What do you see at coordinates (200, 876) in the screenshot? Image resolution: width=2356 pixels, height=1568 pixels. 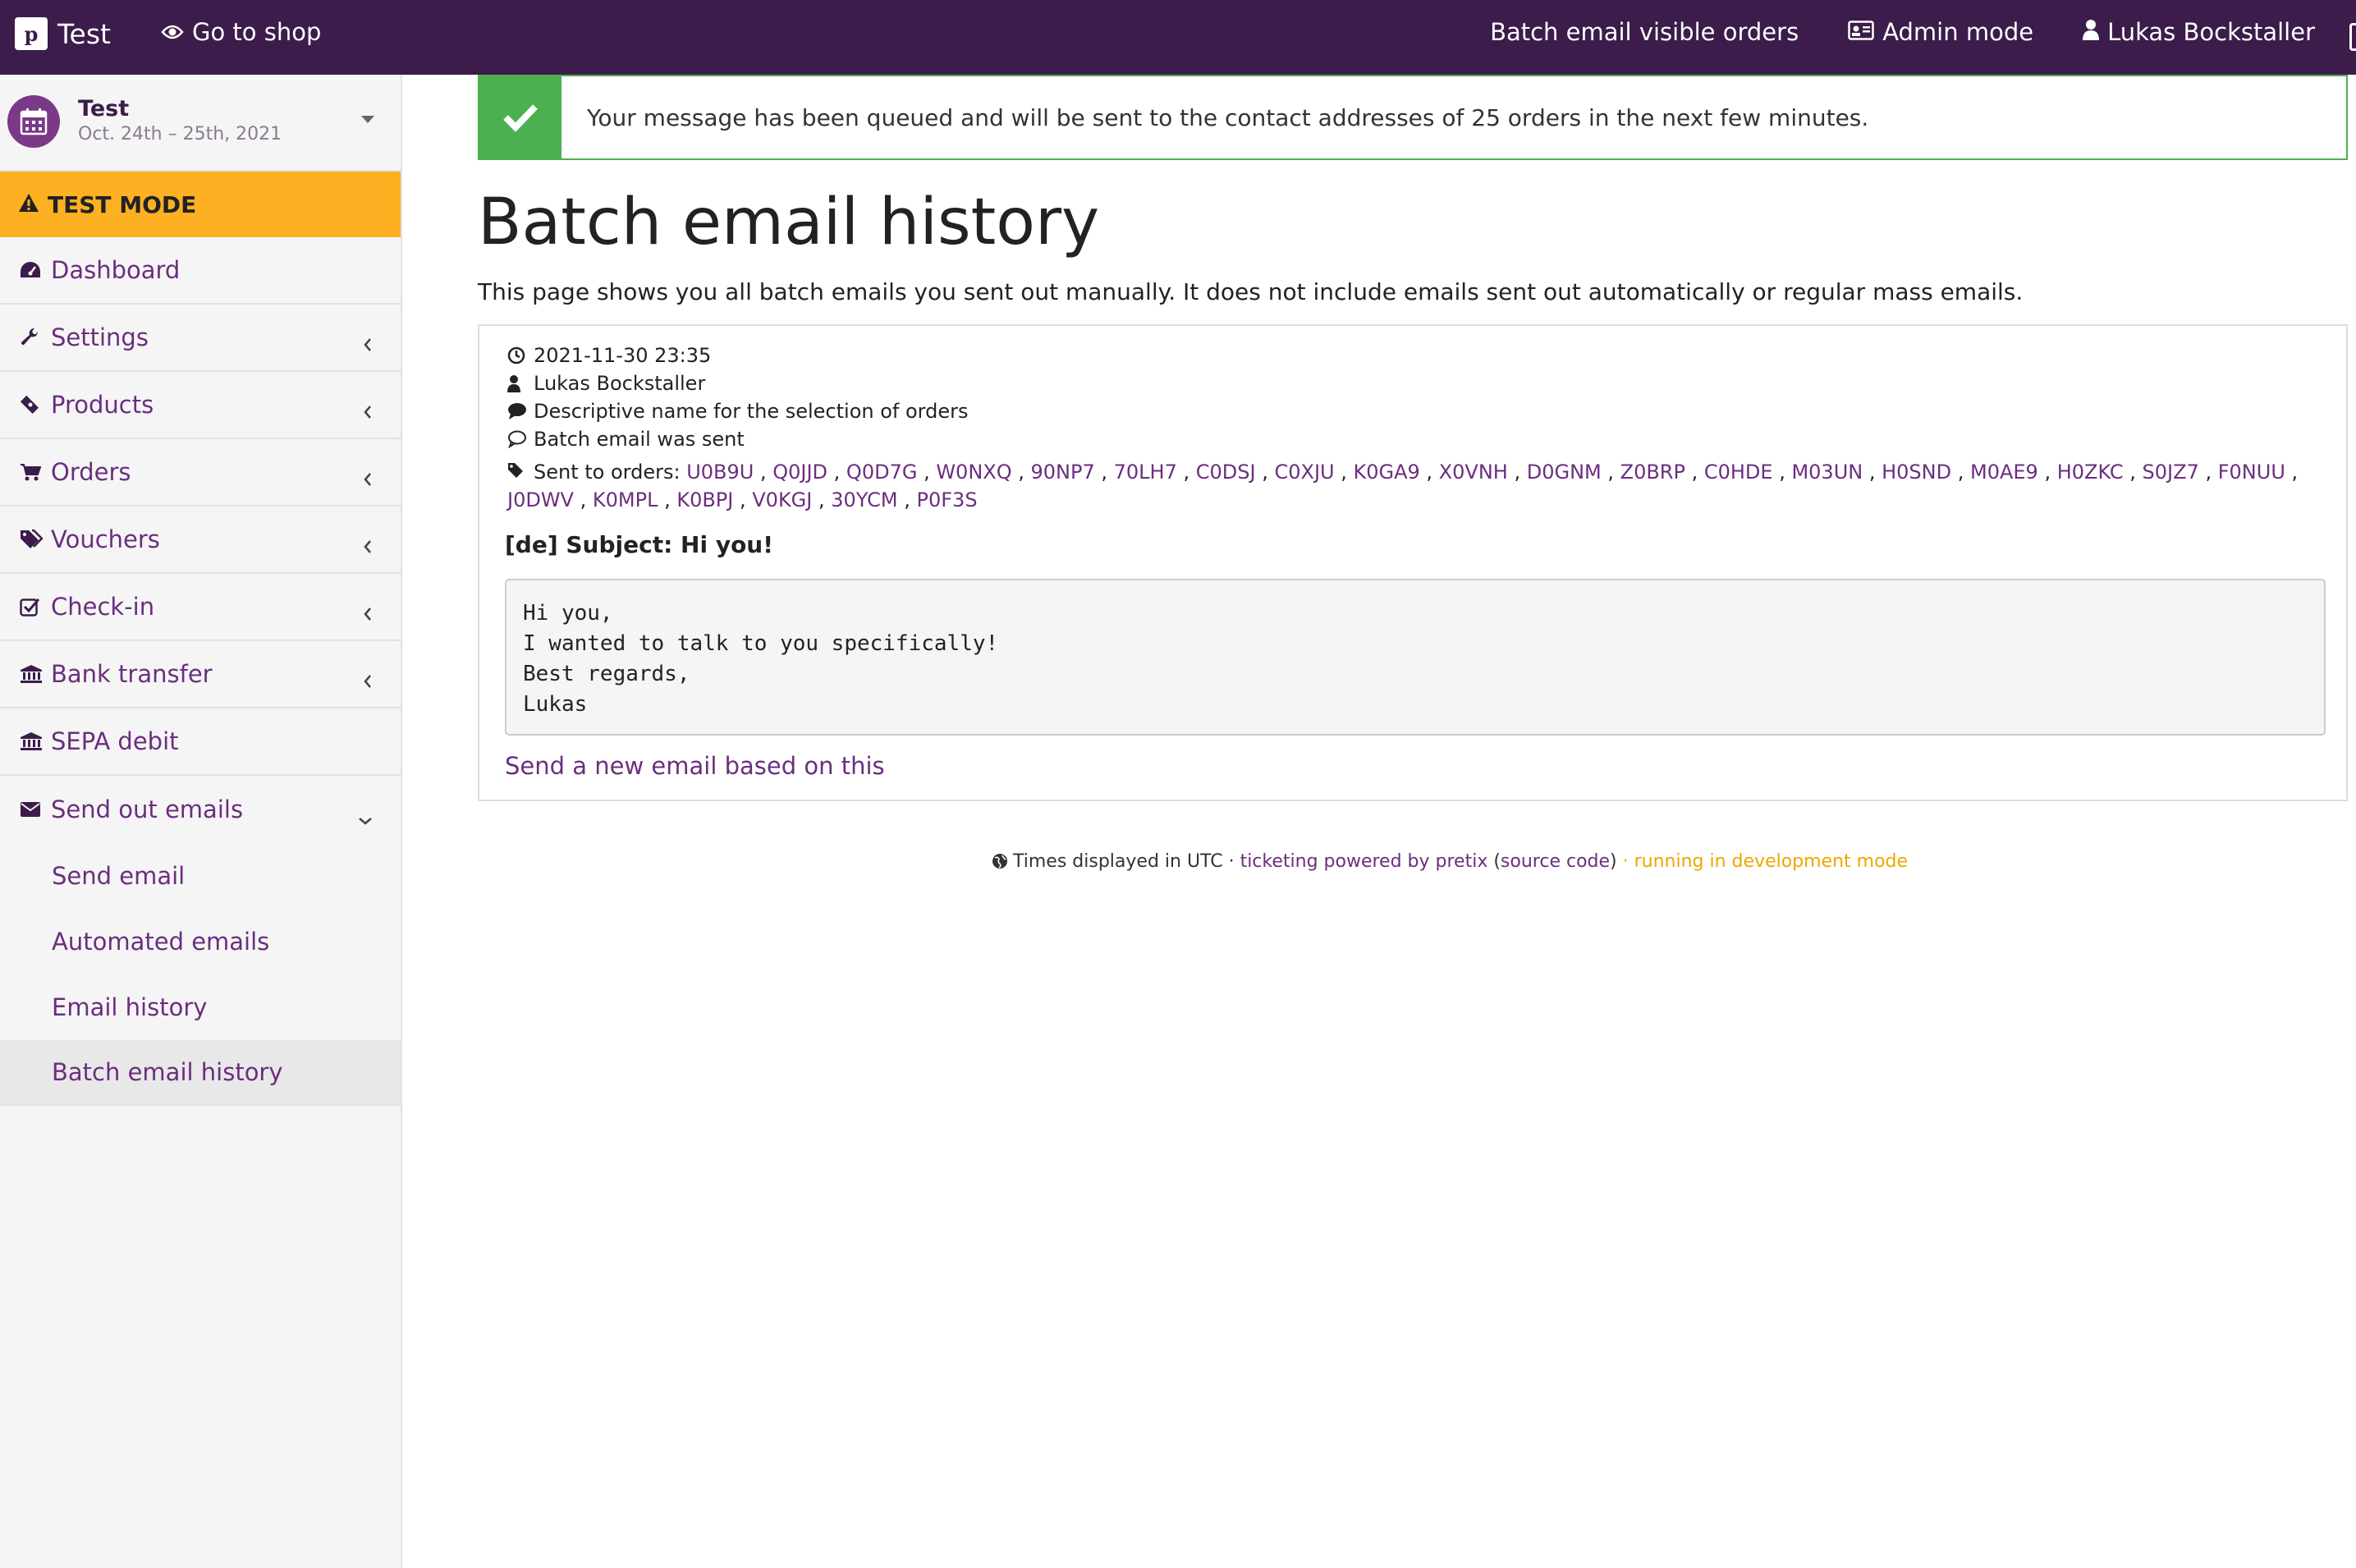 I see `sidebar-subitem-send-email: Send email` at bounding box center [200, 876].